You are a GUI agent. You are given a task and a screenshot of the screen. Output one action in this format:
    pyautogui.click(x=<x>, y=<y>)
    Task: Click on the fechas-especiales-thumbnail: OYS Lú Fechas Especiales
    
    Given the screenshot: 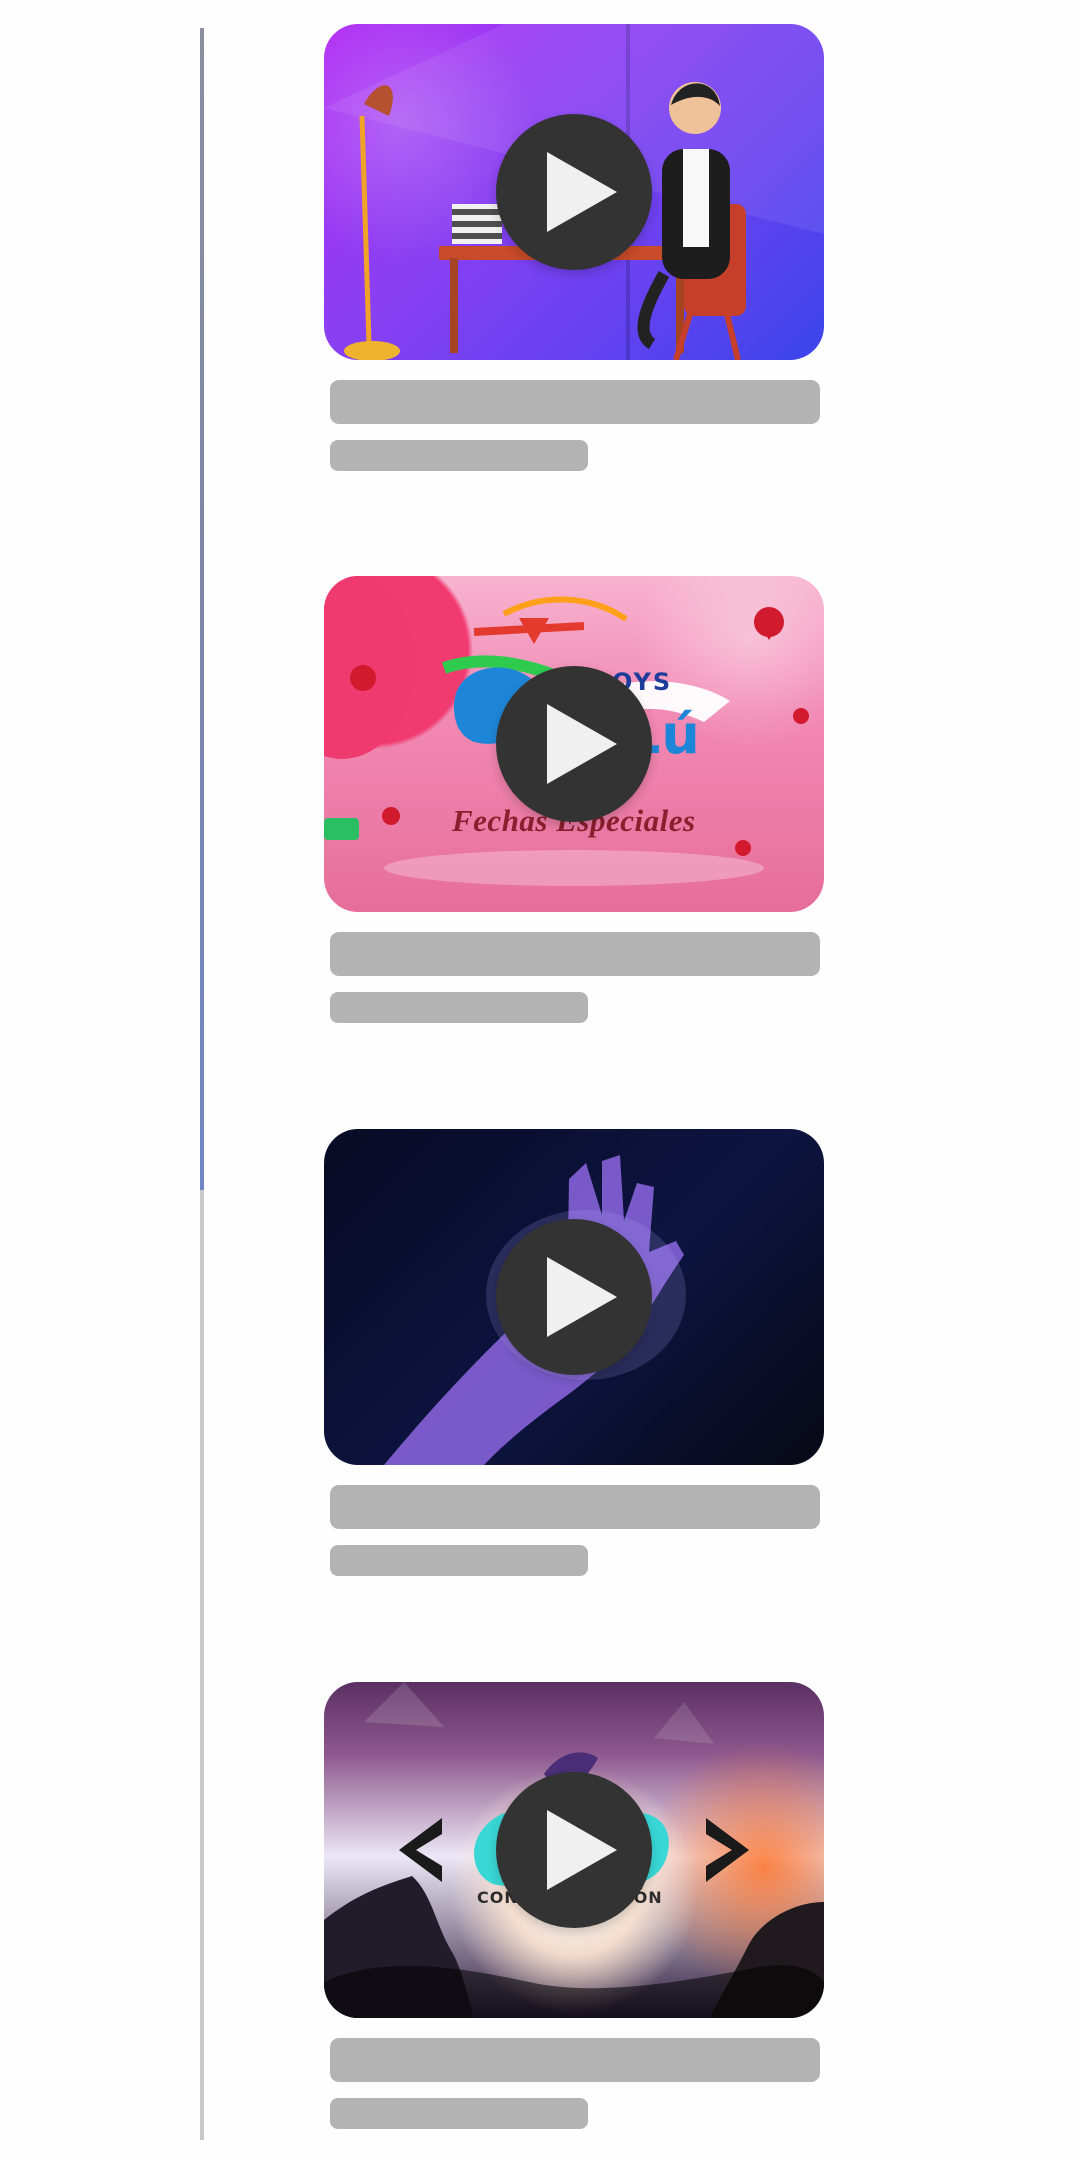 What is the action you would take?
    pyautogui.click(x=574, y=744)
    